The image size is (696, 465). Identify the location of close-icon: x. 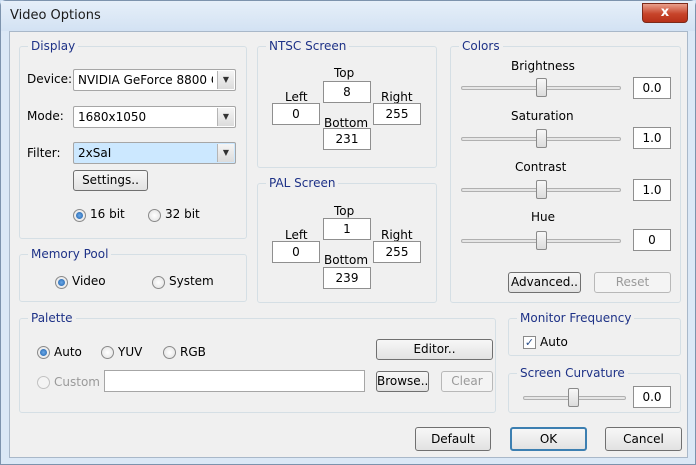
(665, 12).